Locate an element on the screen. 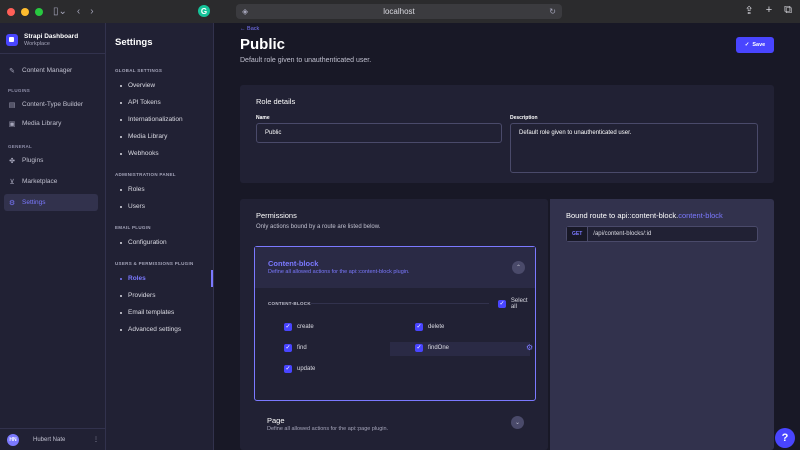 The width and height of the screenshot is (800, 450). nav-item-content-type-builder: ▤ Content-Type Builder is located at coordinates (51, 104).